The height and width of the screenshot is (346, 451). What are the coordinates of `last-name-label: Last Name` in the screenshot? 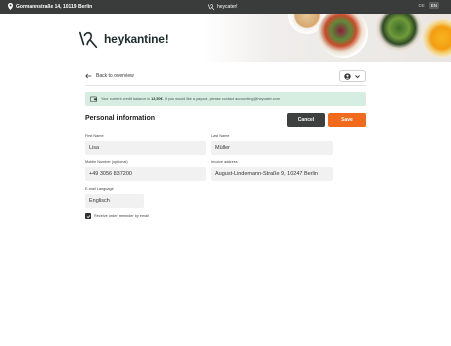 It's located at (220, 136).